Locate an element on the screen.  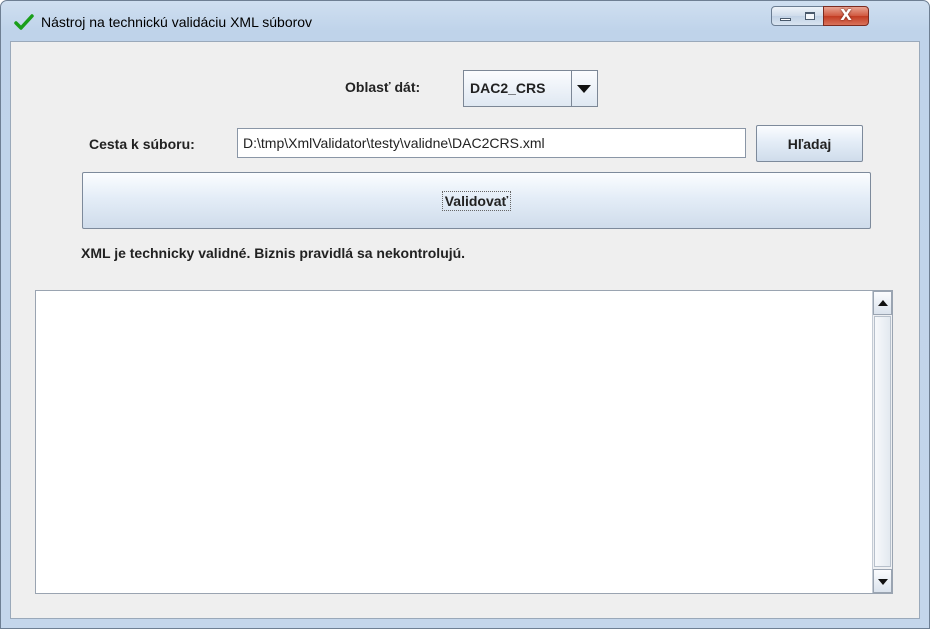
minimize-icon is located at coordinates (785, 19).